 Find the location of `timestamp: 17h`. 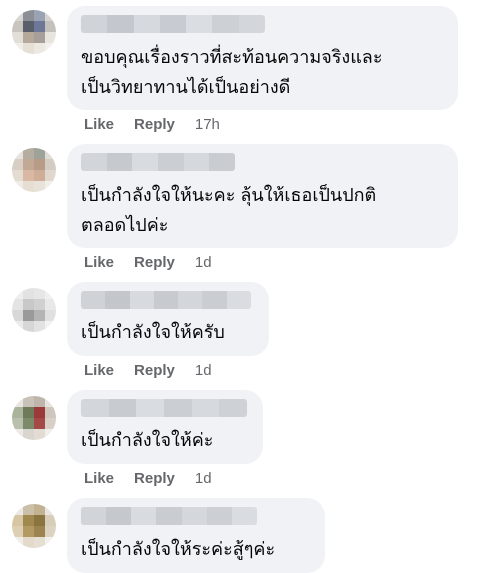

timestamp: 17h is located at coordinates (207, 124).